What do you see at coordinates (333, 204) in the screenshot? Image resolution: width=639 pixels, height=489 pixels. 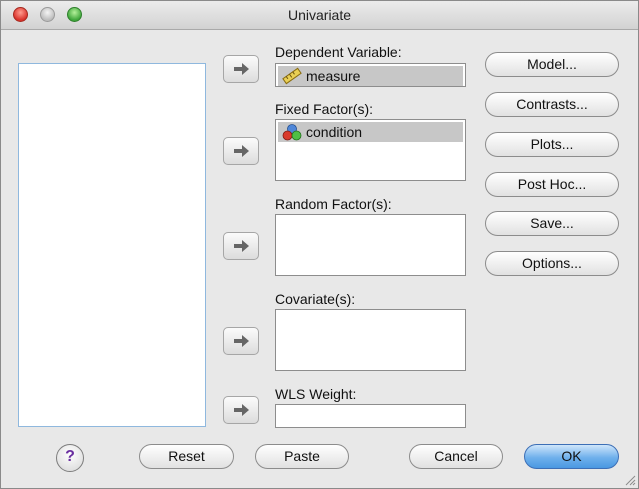 I see `random-factors-label: Random Factor(s):` at bounding box center [333, 204].